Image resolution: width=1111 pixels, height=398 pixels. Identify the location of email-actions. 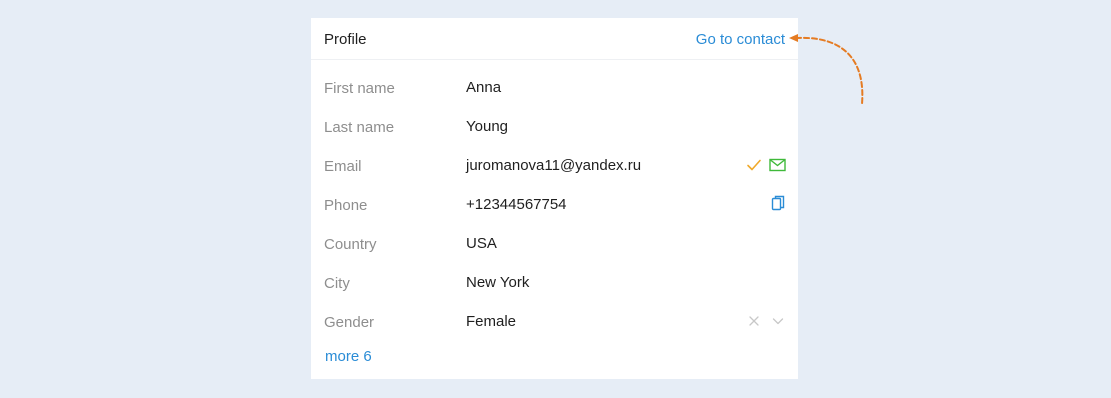
(765, 164).